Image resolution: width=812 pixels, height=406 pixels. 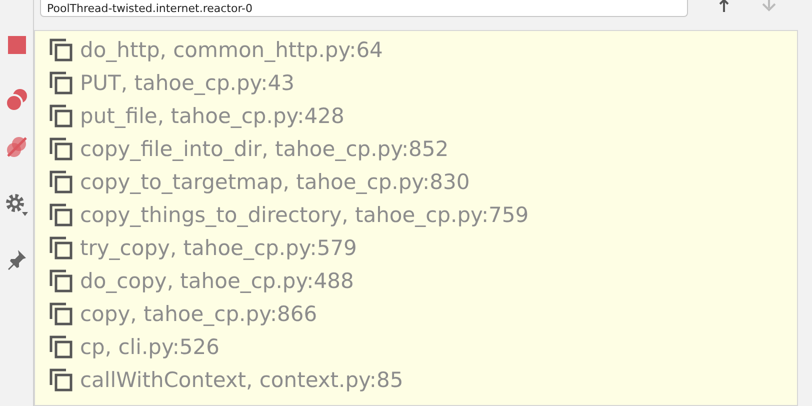 What do you see at coordinates (423, 379) in the screenshot?
I see `stack-frame: callWithContext, context.py:85` at bounding box center [423, 379].